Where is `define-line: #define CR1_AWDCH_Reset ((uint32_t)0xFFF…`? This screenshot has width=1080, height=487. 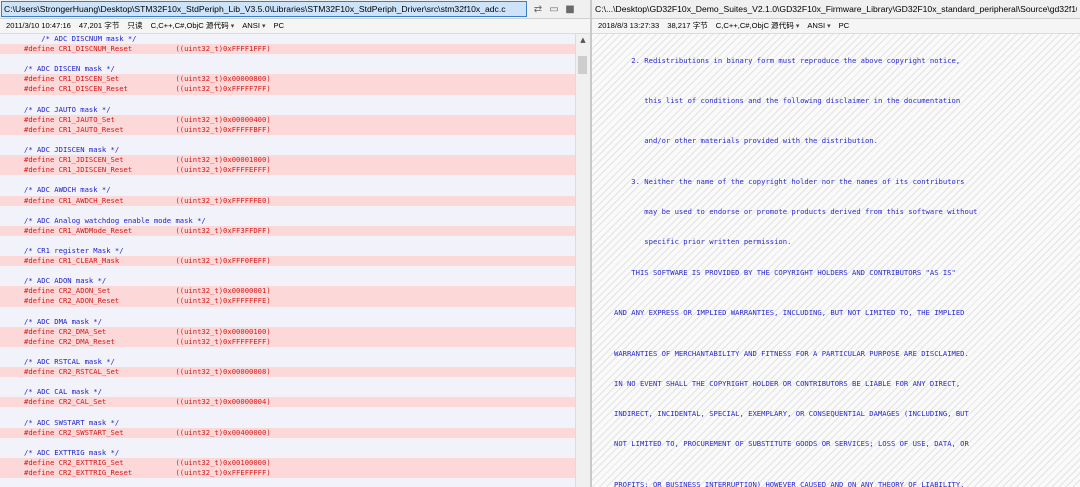 define-line: #define CR1_AWDCH_Reset ((uint32_t)0xFFF… is located at coordinates (288, 200).